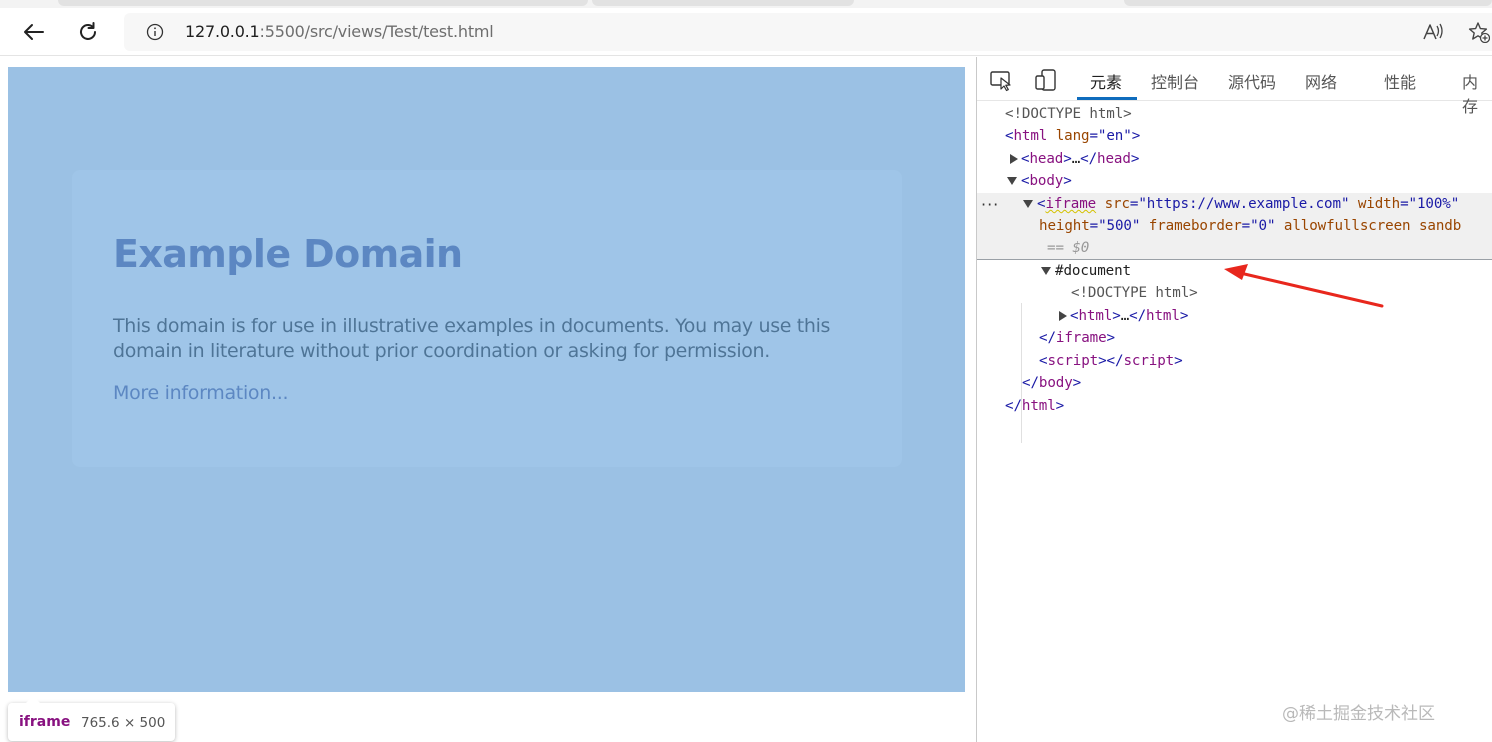 The image size is (1492, 742). What do you see at coordinates (1114, 136) in the screenshot?
I see `lang-value: "en"` at bounding box center [1114, 136].